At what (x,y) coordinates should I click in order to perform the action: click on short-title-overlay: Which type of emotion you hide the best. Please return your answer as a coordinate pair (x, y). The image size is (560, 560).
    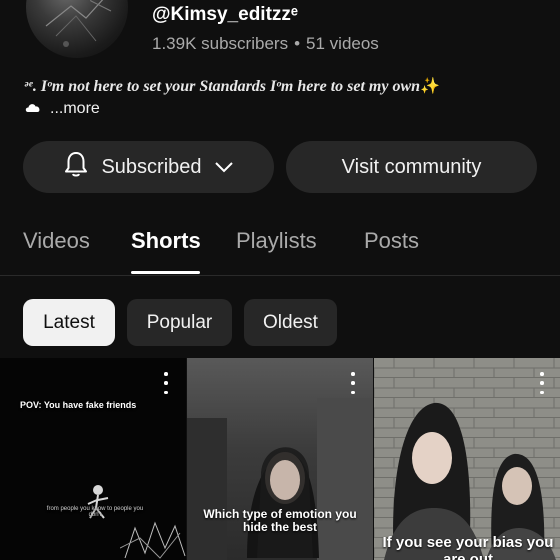
    Looking at the image, I should click on (280, 520).